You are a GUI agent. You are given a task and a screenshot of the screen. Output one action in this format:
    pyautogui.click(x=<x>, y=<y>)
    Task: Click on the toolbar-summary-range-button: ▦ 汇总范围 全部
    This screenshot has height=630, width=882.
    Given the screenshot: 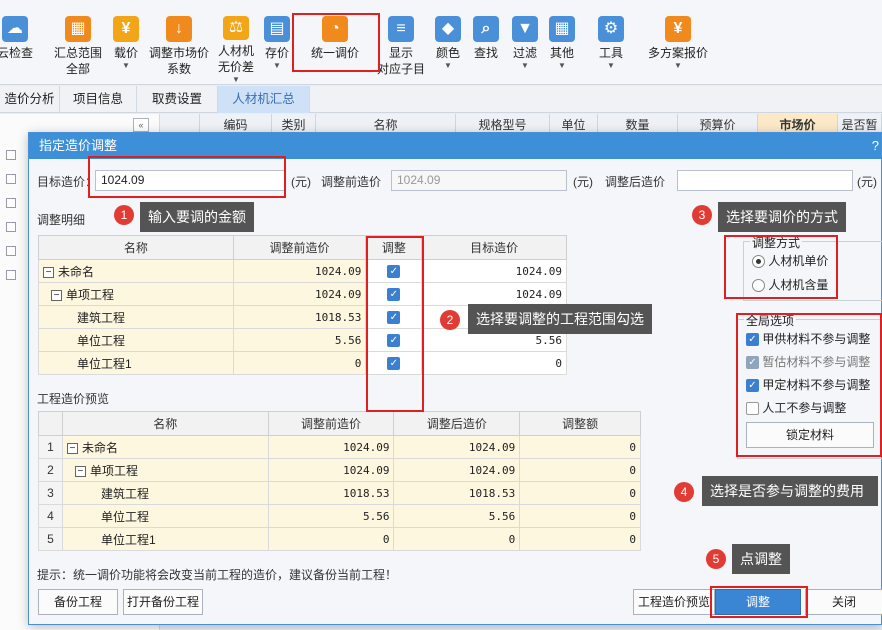 What is the action you would take?
    pyautogui.click(x=78, y=42)
    